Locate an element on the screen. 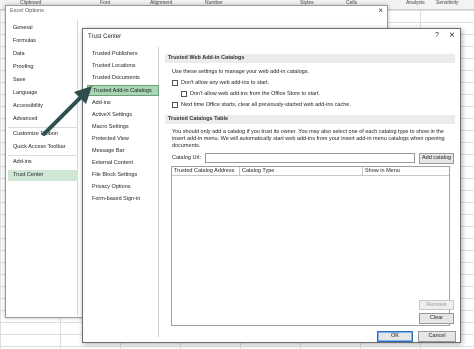  section-header-catalogs-table: Trusted Catalogs Table is located at coordinates (310, 119).